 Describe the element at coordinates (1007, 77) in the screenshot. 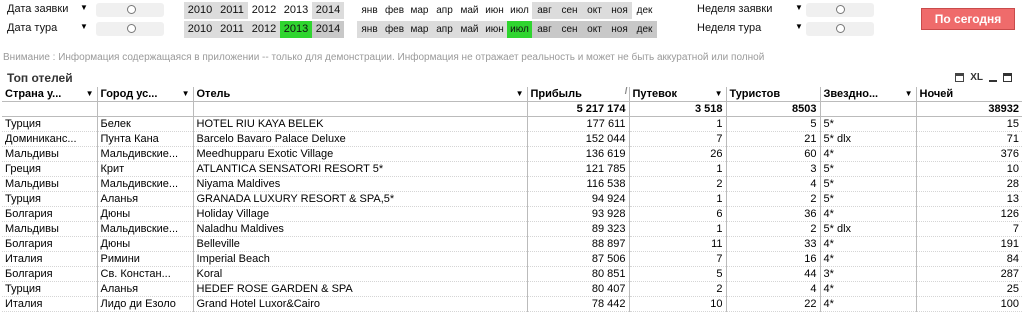

I see `maximize-icon` at that location.